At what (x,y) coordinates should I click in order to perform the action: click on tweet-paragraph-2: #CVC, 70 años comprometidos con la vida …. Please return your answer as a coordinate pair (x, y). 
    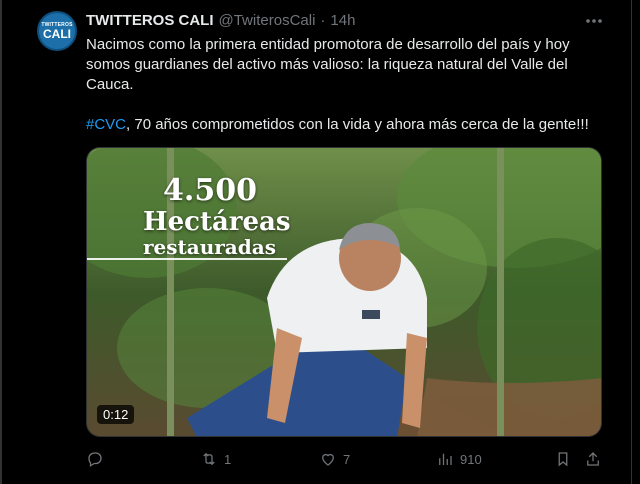
    Looking at the image, I should click on (346, 125).